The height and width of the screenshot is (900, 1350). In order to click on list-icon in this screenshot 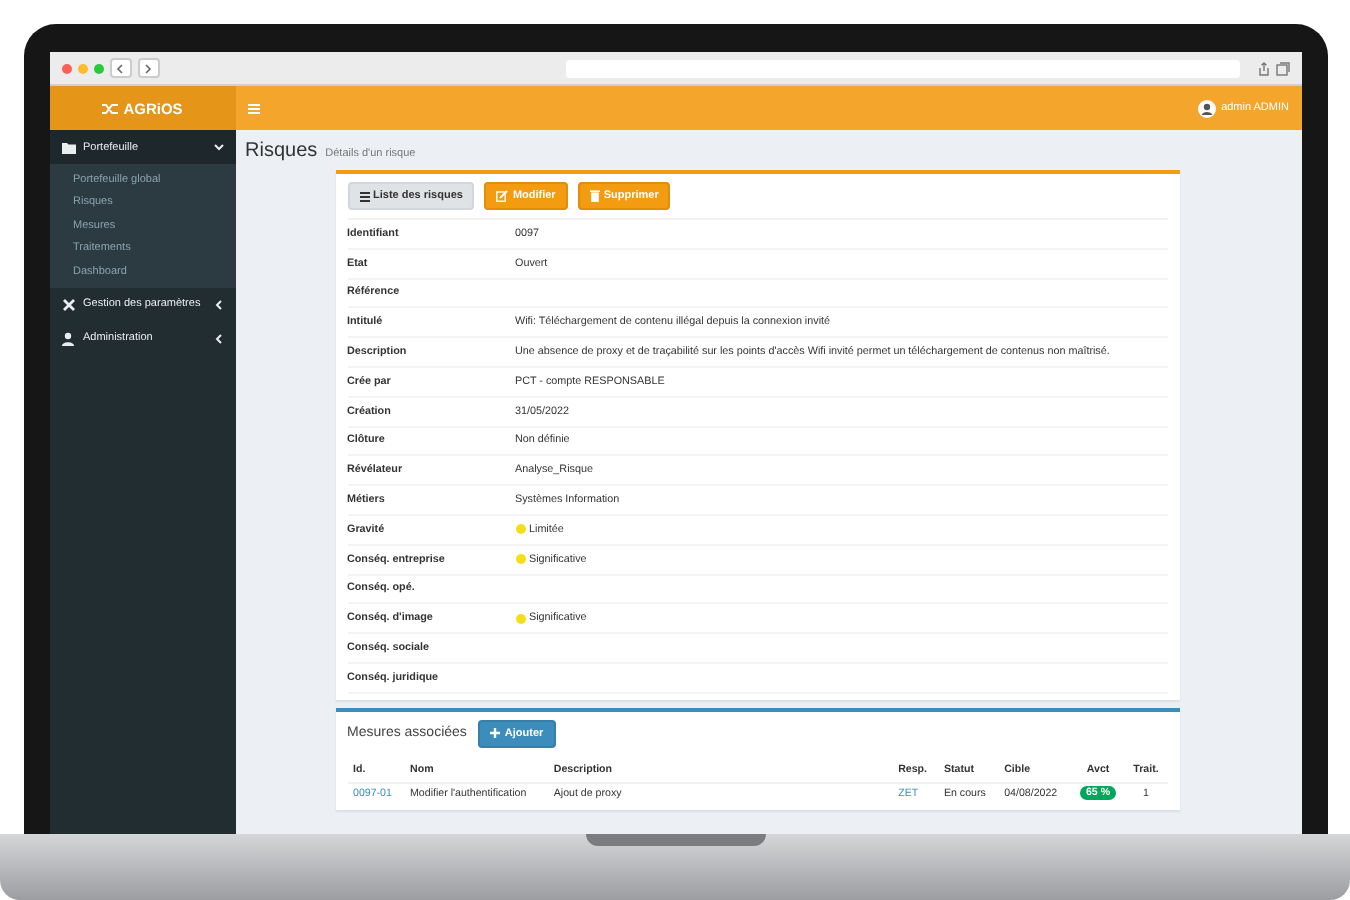, I will do `click(364, 196)`.